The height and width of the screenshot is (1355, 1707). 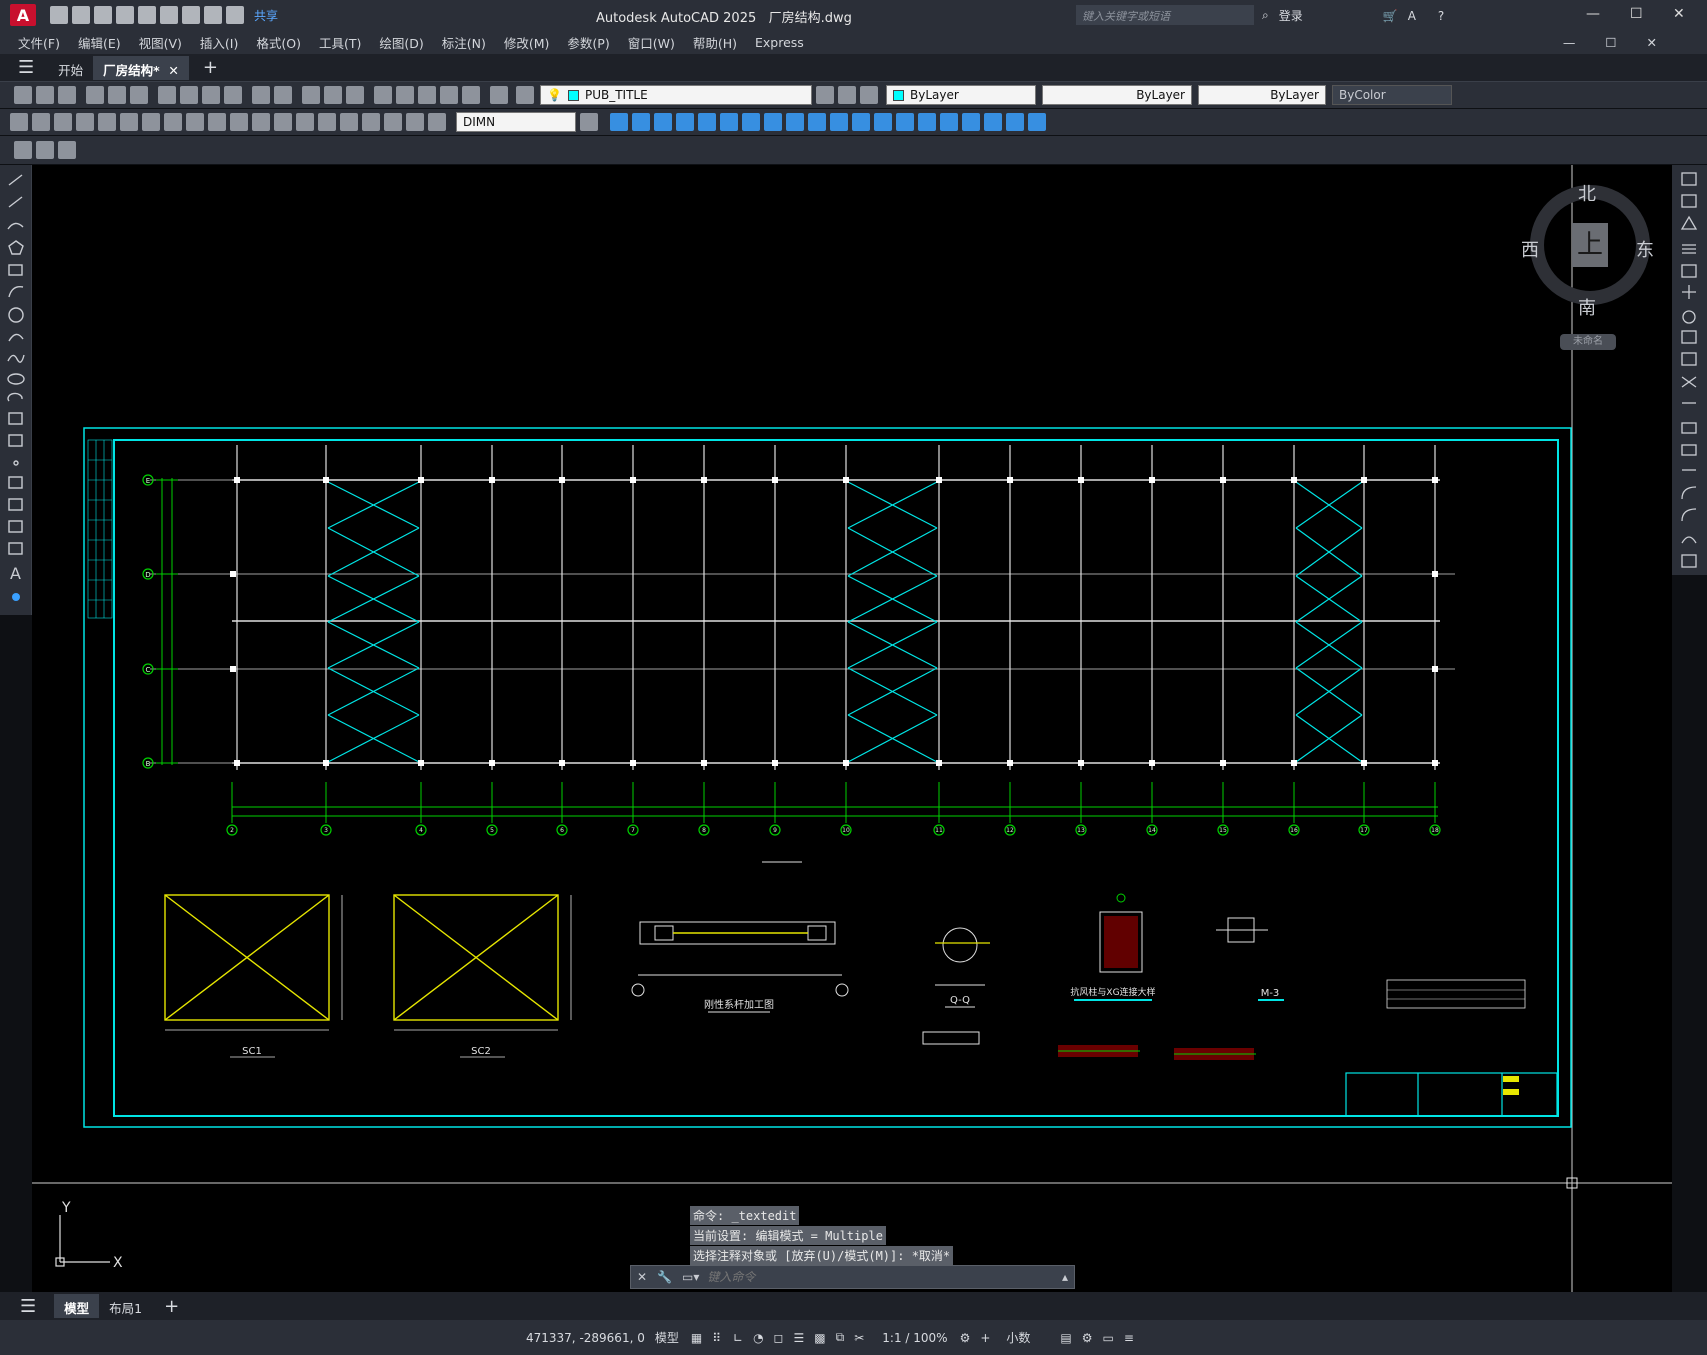 What do you see at coordinates (839, 122) in the screenshot?
I see `visual-style-icon` at bounding box center [839, 122].